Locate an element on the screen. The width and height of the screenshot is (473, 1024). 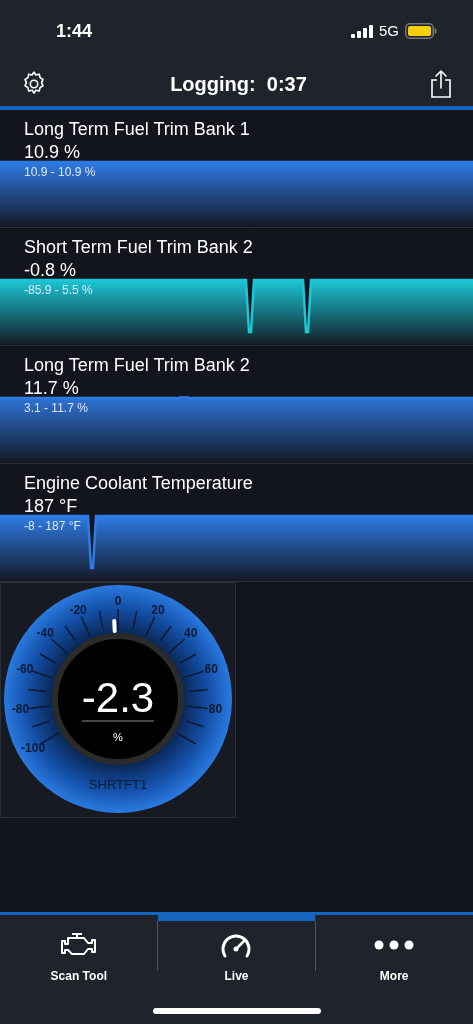
scale-label: -40 is located at coordinates (45, 633).